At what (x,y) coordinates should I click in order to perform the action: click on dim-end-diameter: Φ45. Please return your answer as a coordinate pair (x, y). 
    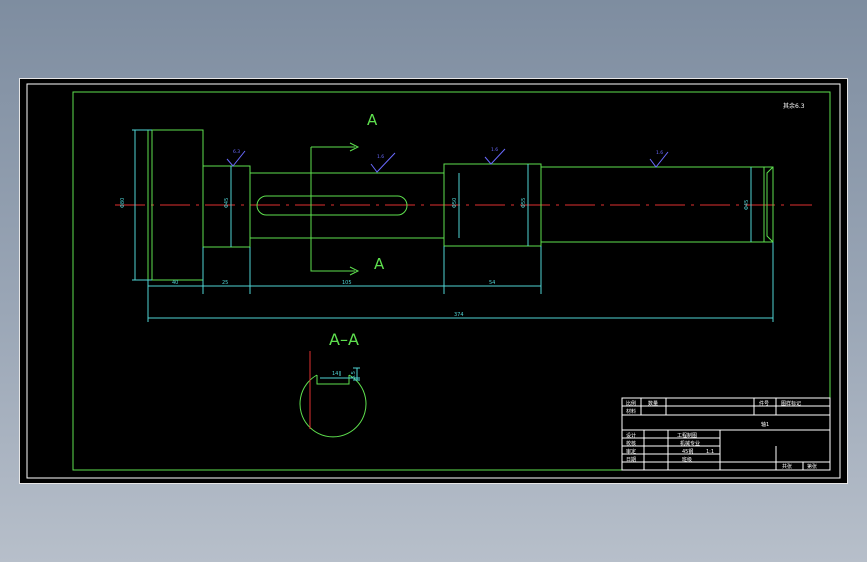
    Looking at the image, I should click on (747, 205).